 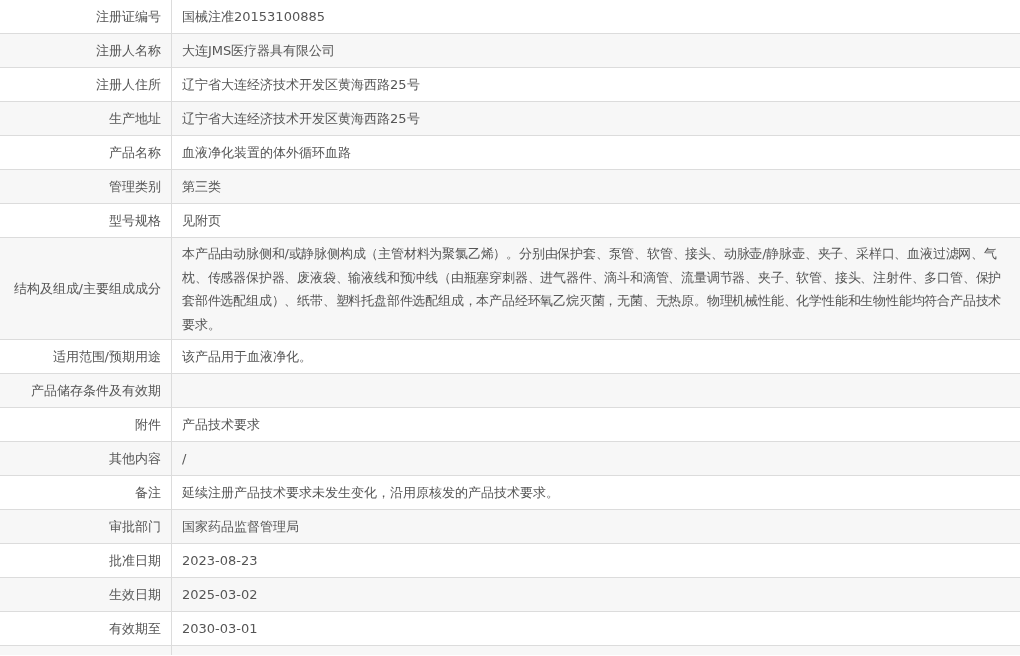 What do you see at coordinates (135, 458) in the screenshot?
I see `field-label: 其他内容` at bounding box center [135, 458].